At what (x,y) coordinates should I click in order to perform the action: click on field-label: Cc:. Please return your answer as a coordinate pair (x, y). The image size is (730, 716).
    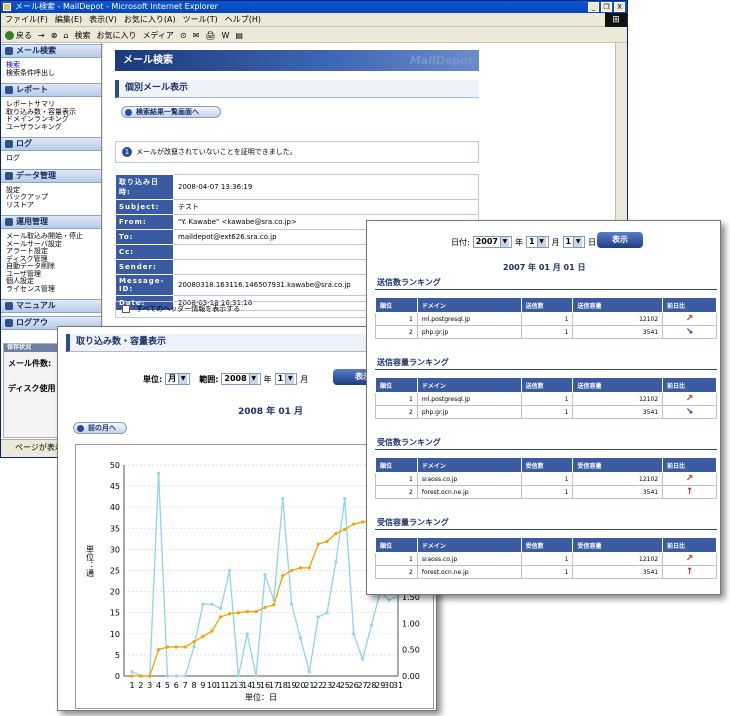
    Looking at the image, I should click on (144, 252).